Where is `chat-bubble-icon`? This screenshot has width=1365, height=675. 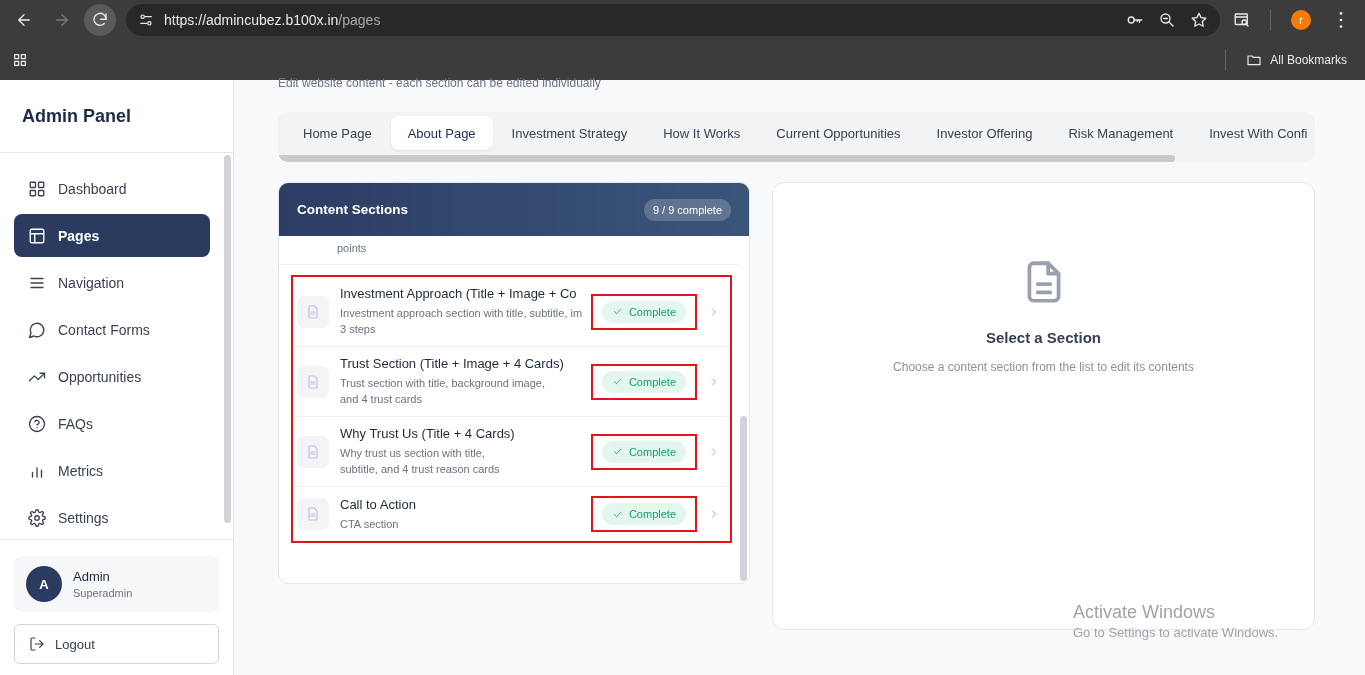 chat-bubble-icon is located at coordinates (37, 329).